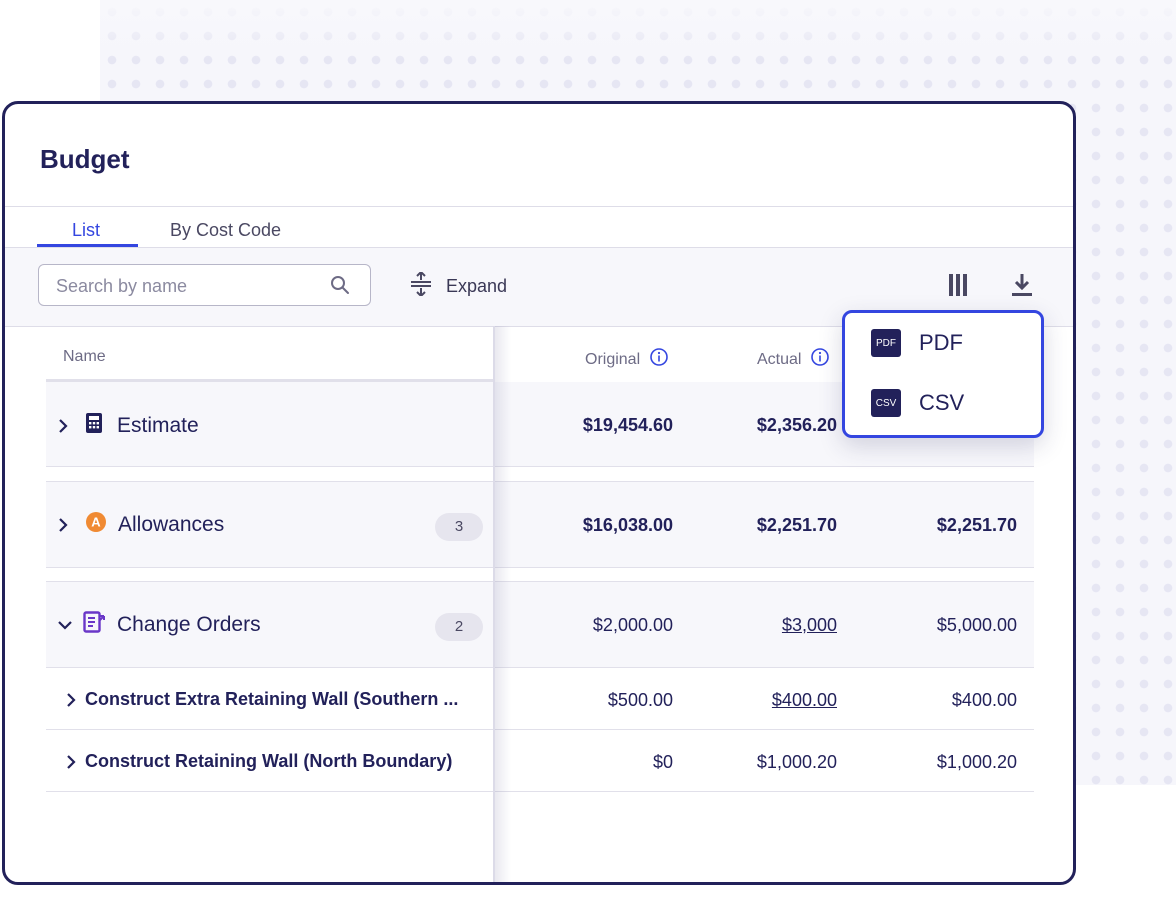 The width and height of the screenshot is (1176, 903). Describe the element at coordinates (494, 604) in the screenshot. I see `frozen-column-divider` at that location.